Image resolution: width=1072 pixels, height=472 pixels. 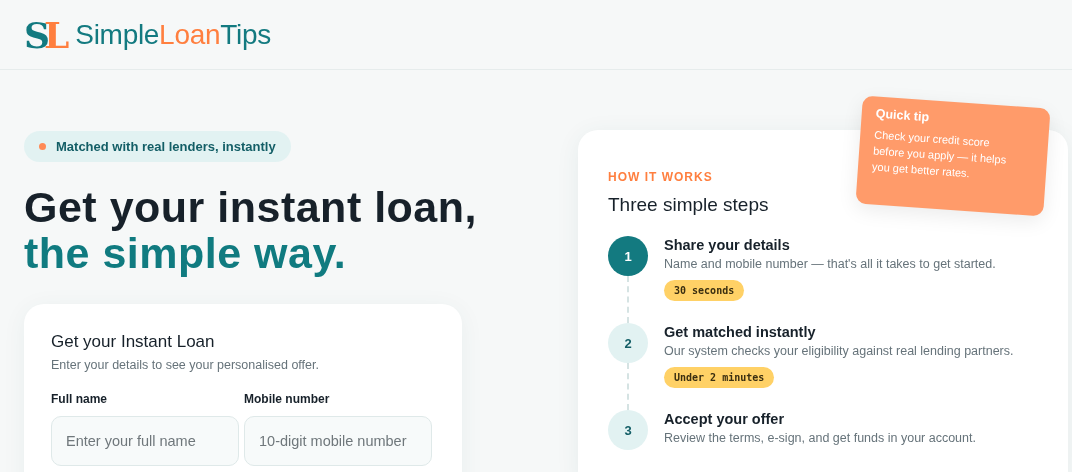 I want to click on step-title: Get matched instantly, so click(x=740, y=332).